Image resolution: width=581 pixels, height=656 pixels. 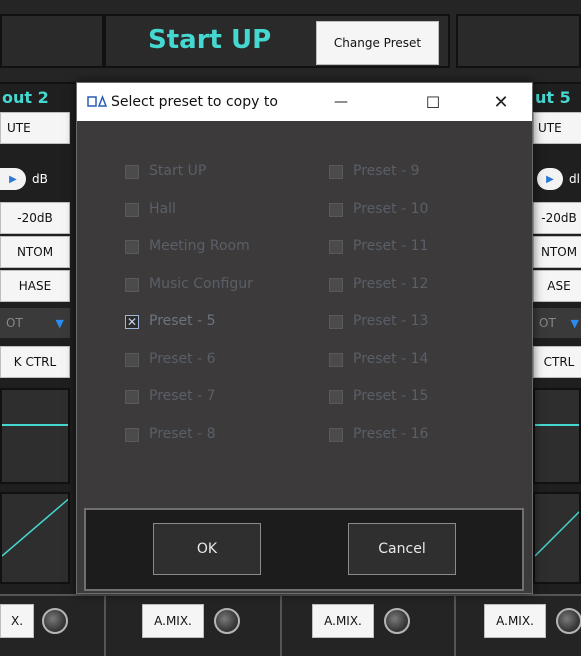 I want to click on preset-item: Preset - 9, so click(x=414, y=173).